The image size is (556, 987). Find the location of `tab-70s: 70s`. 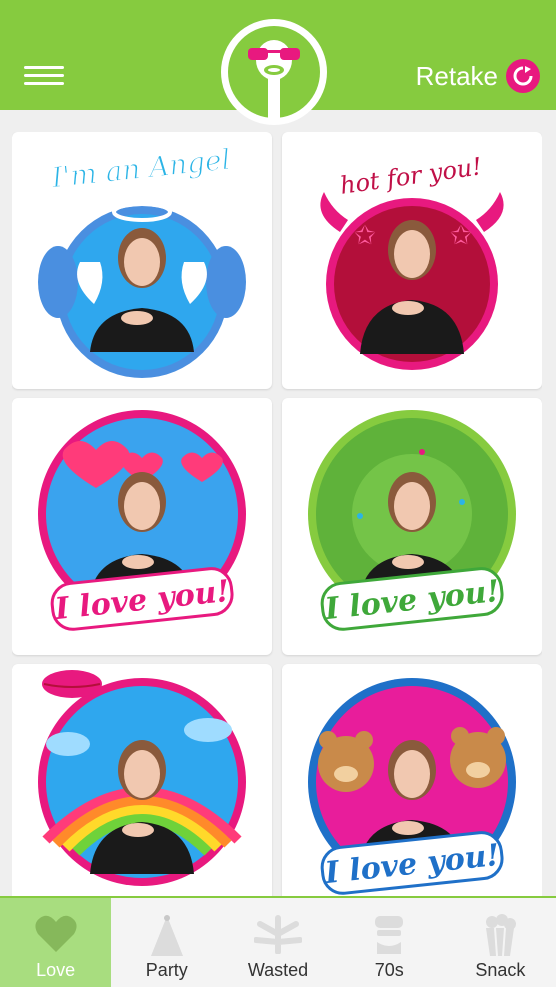

tab-70s: 70s is located at coordinates (389, 942).